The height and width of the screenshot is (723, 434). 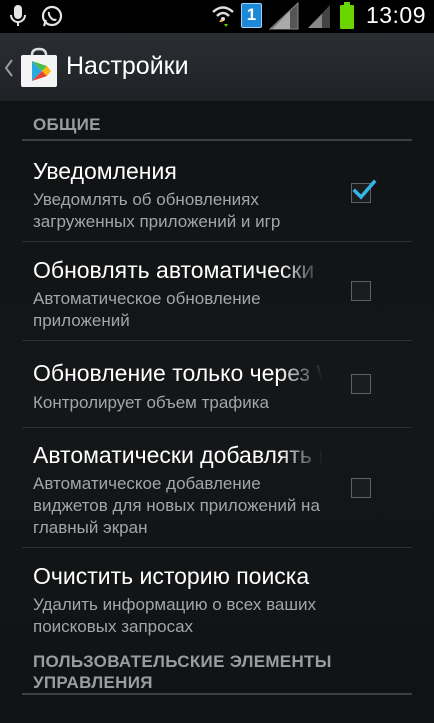 What do you see at coordinates (347, 15) in the screenshot?
I see `battery-icon` at bounding box center [347, 15].